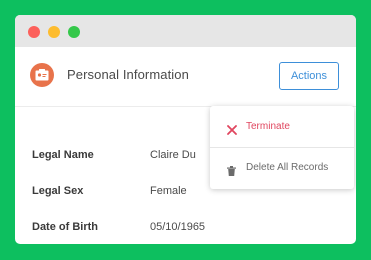 This screenshot has height=260, width=371. Describe the element at coordinates (309, 76) in the screenshot. I see `actions-button: Actions` at that location.